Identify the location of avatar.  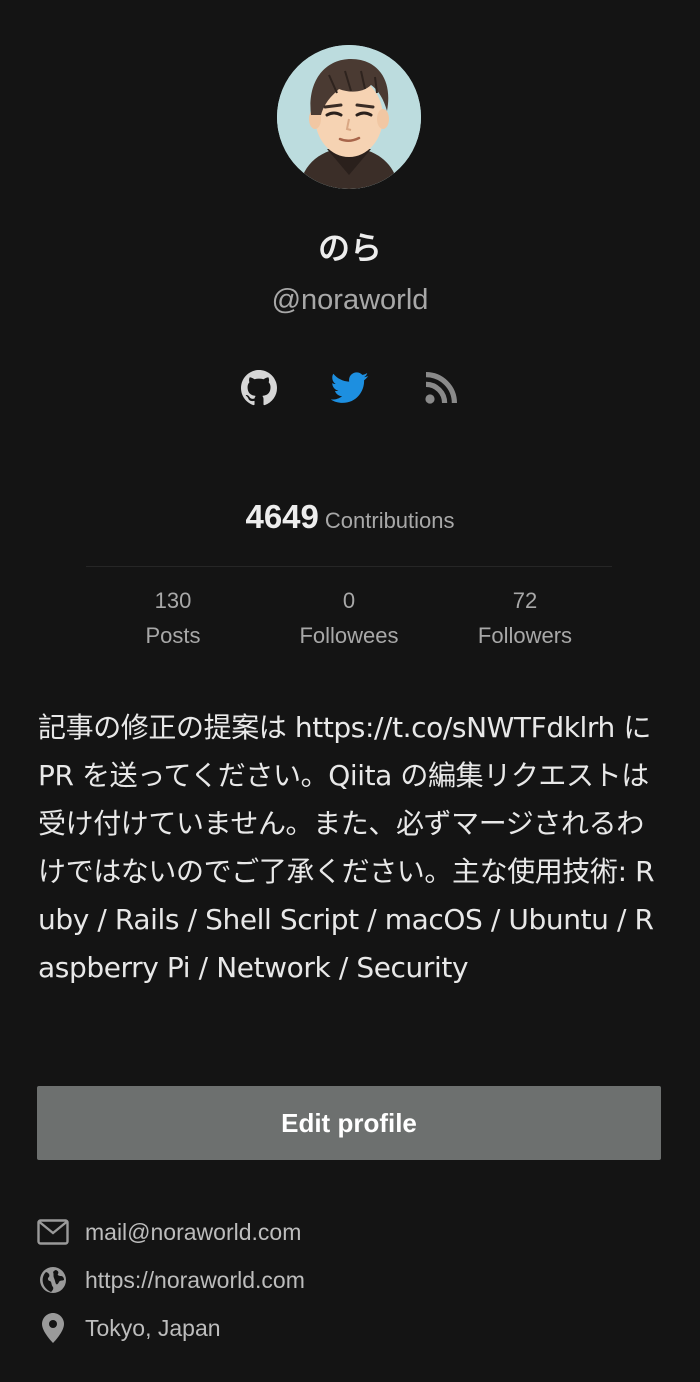
(349, 117).